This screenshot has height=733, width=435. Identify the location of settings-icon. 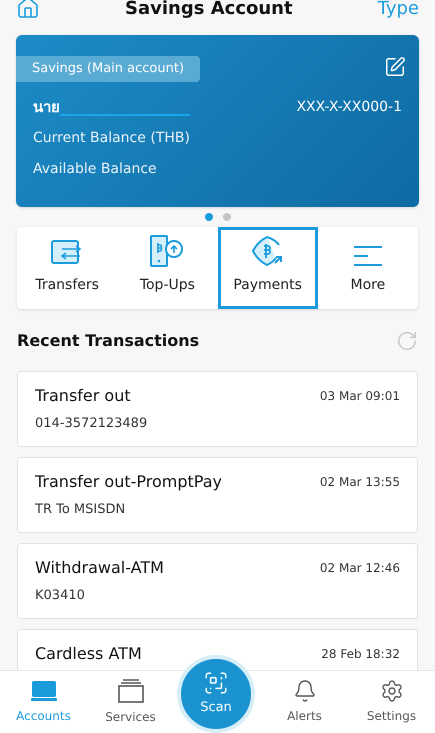
(392, 691).